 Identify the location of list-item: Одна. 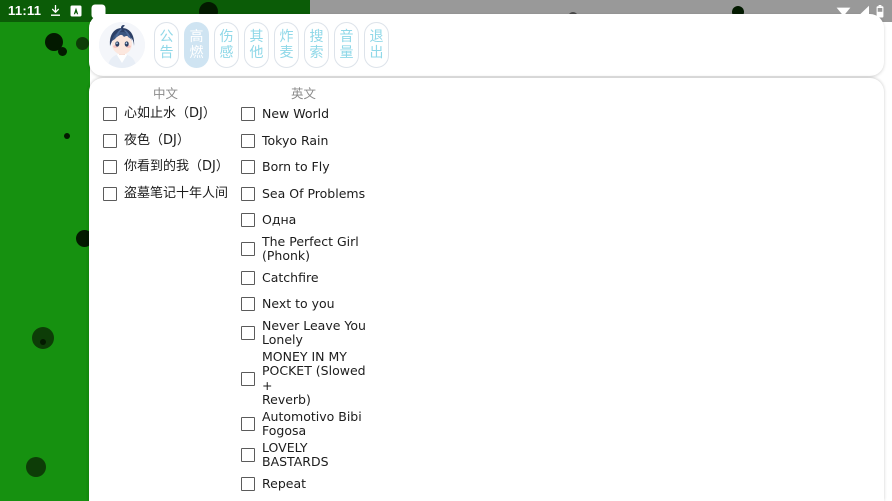
(303, 220).